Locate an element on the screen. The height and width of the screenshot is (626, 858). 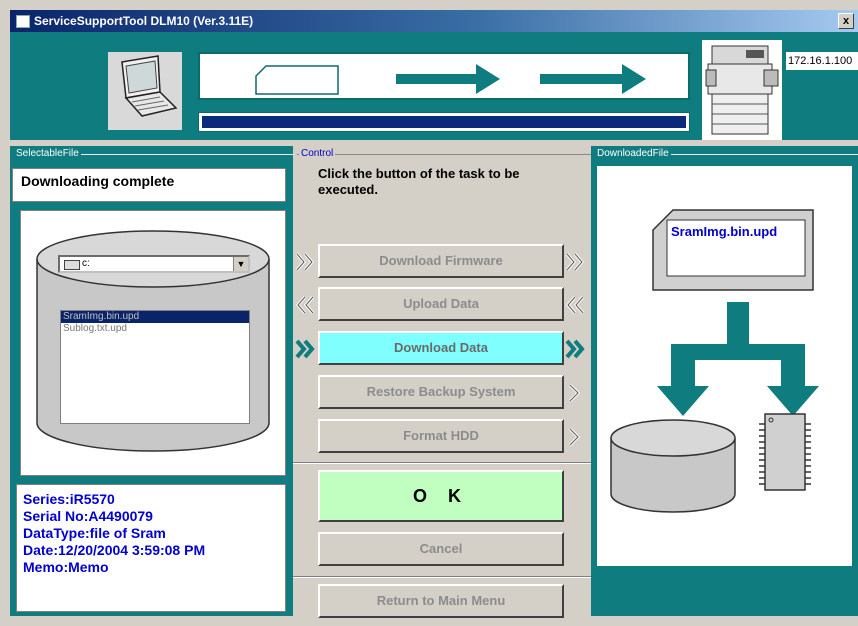
downloaded-file-name: SramImg.bin.upd is located at coordinates (724, 231).